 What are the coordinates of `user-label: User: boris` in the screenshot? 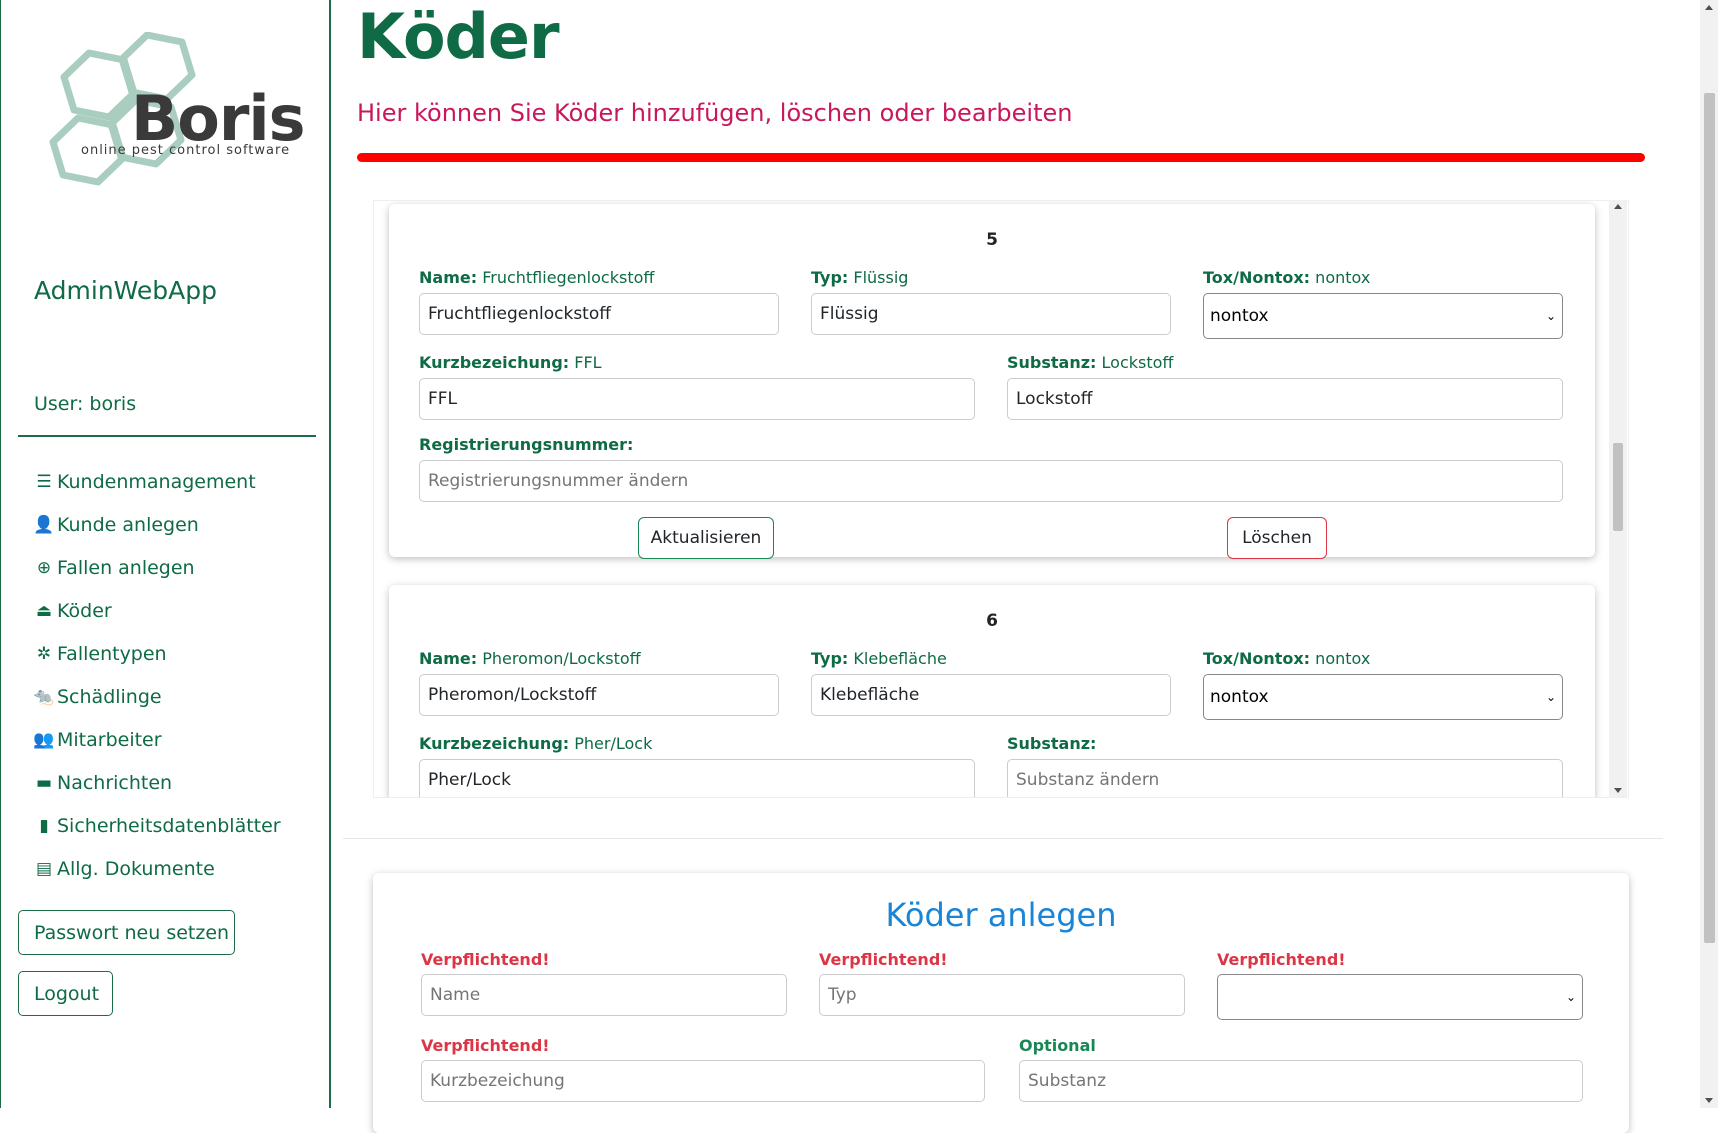 It's located at (85, 404).